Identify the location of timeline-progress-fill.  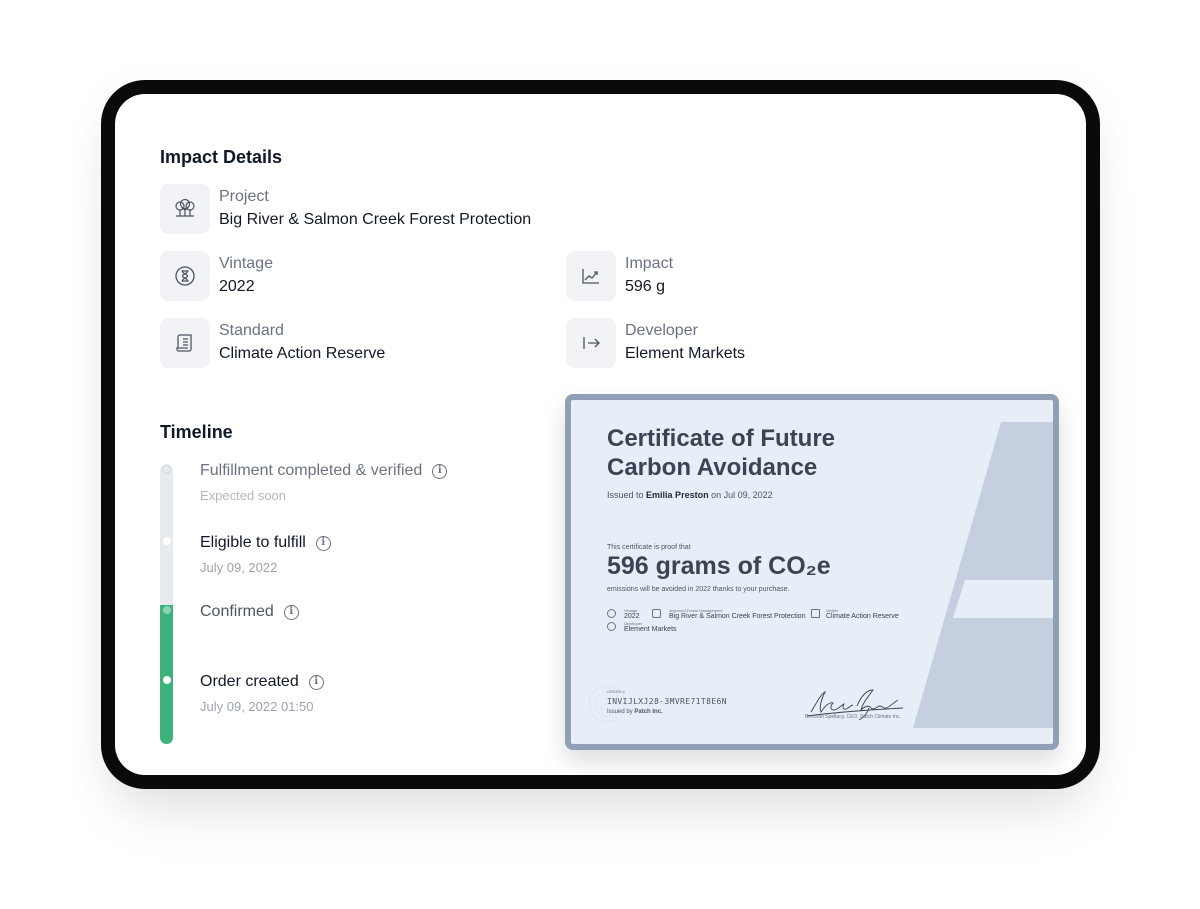
(166, 674).